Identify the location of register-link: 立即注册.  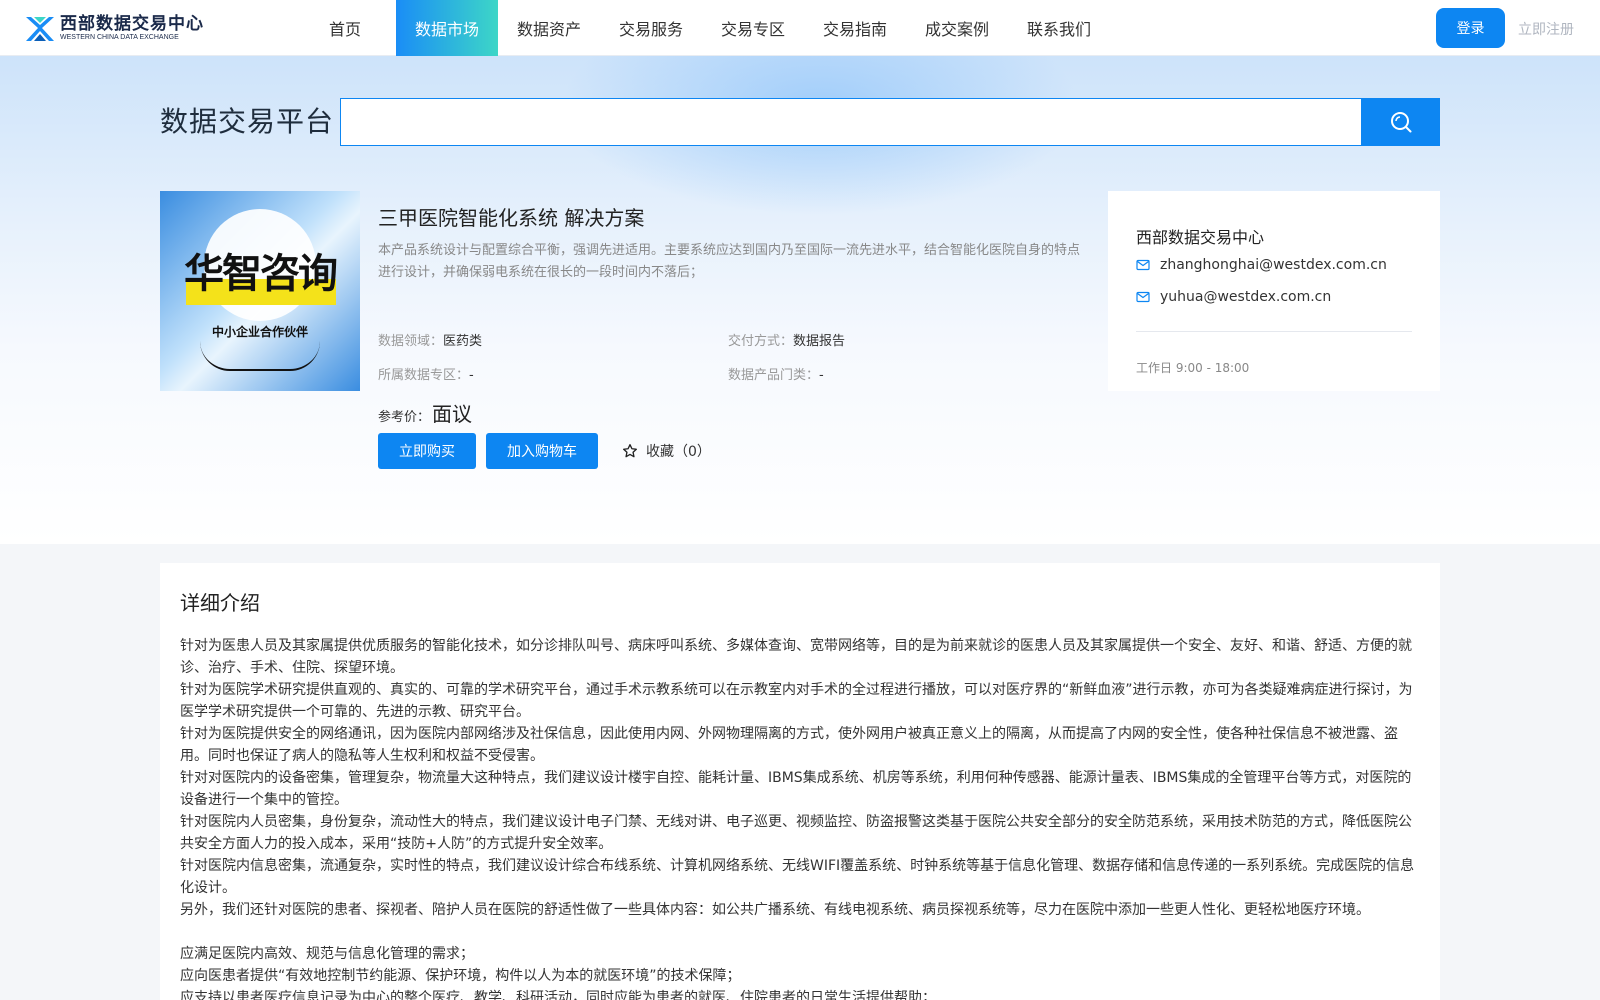
(1546, 29).